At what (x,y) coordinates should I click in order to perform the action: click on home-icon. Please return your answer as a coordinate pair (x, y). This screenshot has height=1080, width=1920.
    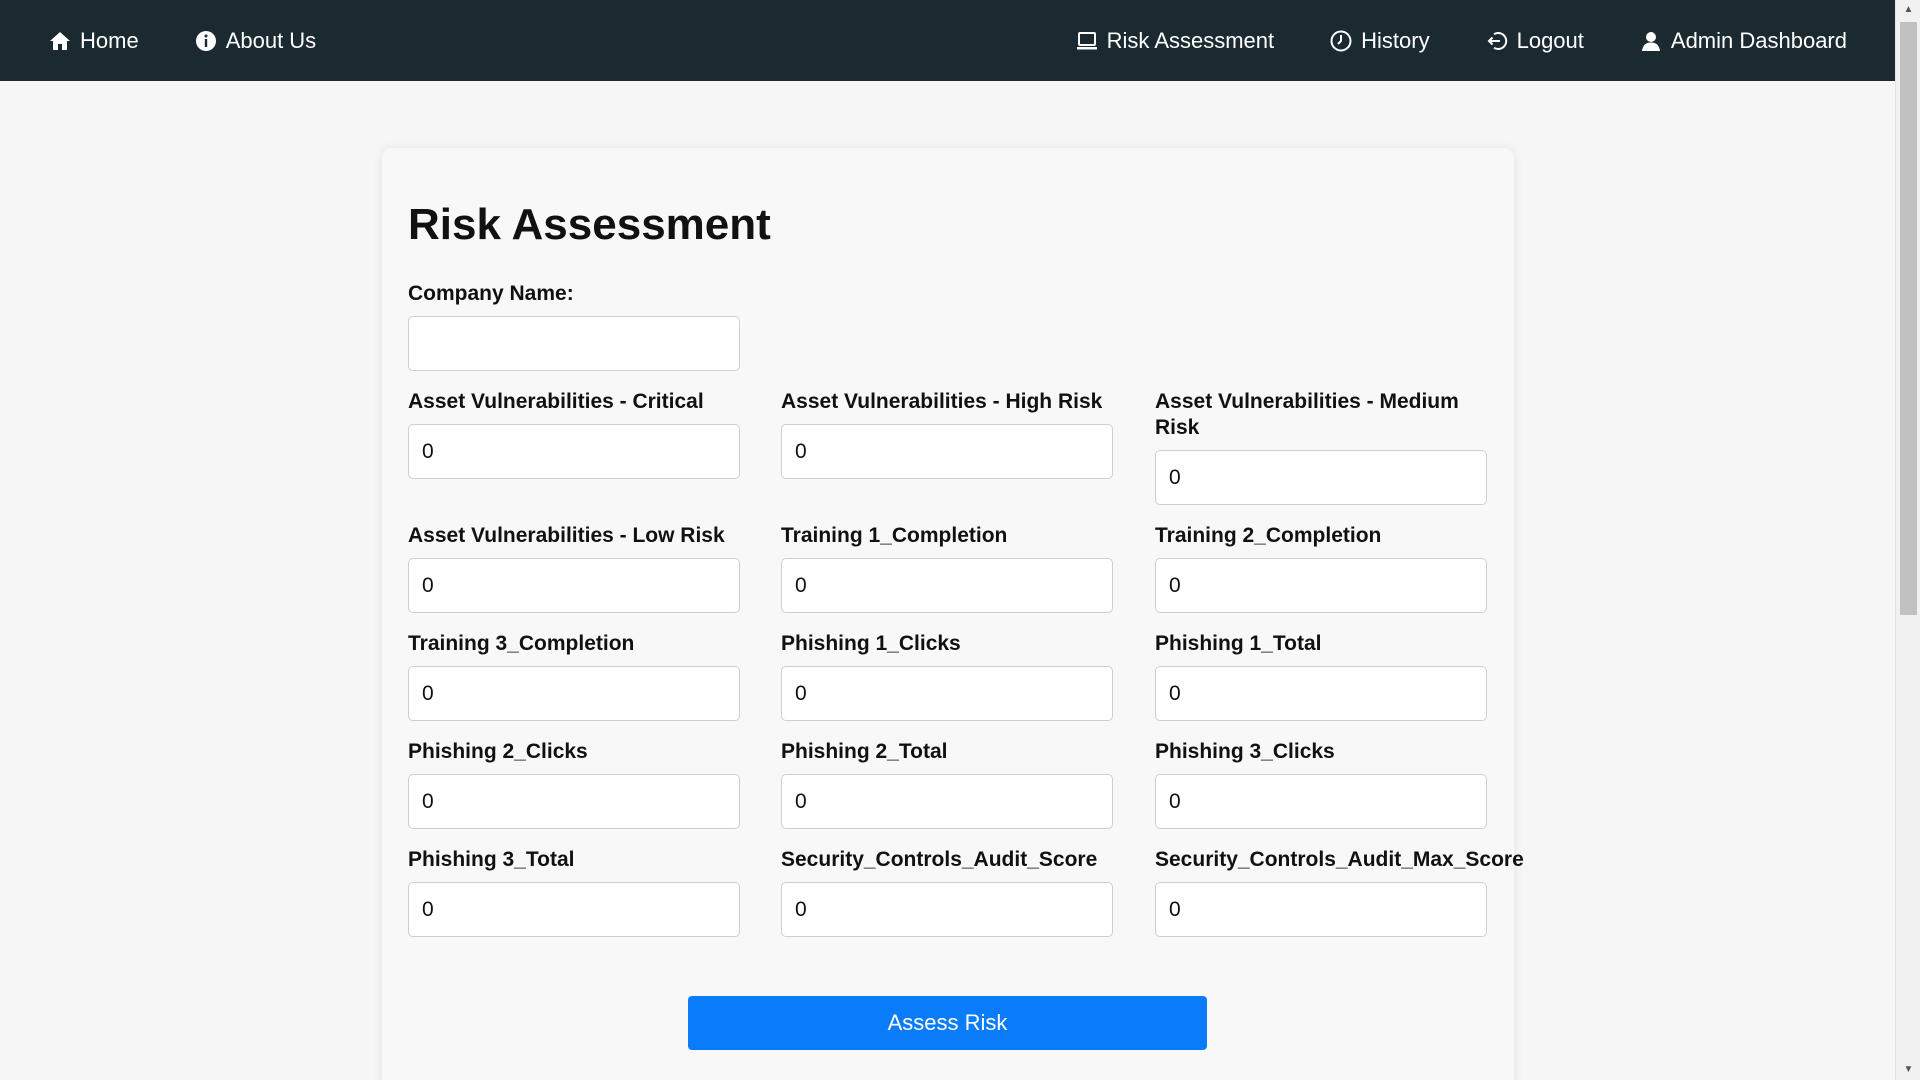
    Looking at the image, I should click on (60, 41).